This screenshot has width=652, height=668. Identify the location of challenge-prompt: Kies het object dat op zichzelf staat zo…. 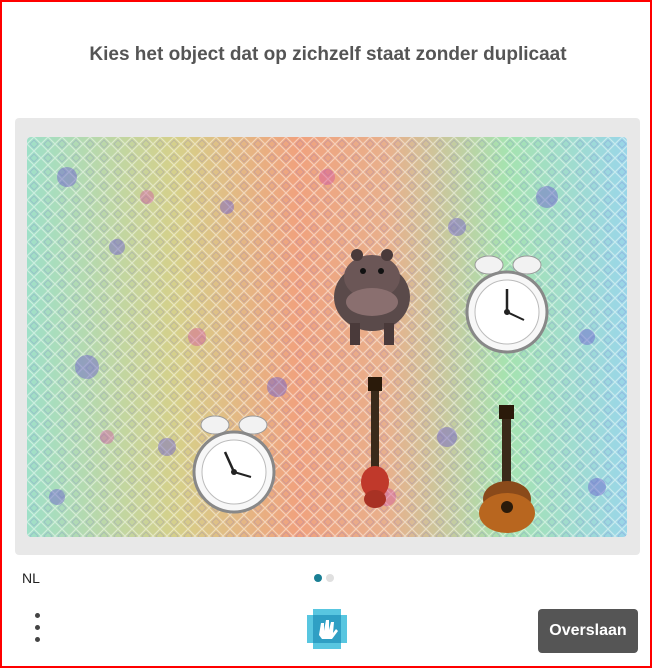
(328, 54).